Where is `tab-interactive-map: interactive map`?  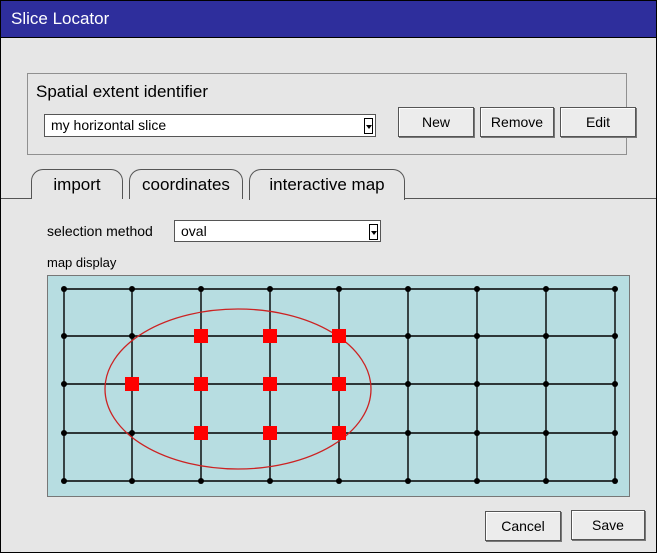 tab-interactive-map: interactive map is located at coordinates (327, 184).